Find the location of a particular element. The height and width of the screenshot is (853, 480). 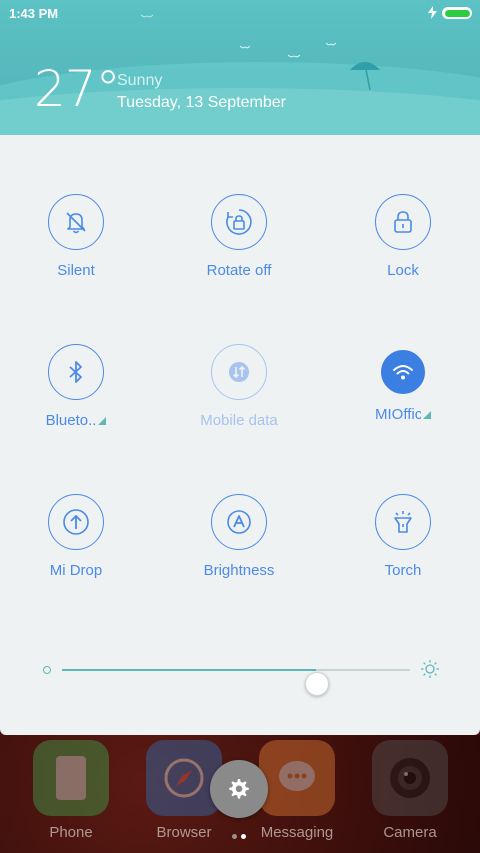

status-bar: 1:43 PM is located at coordinates (240, 14).